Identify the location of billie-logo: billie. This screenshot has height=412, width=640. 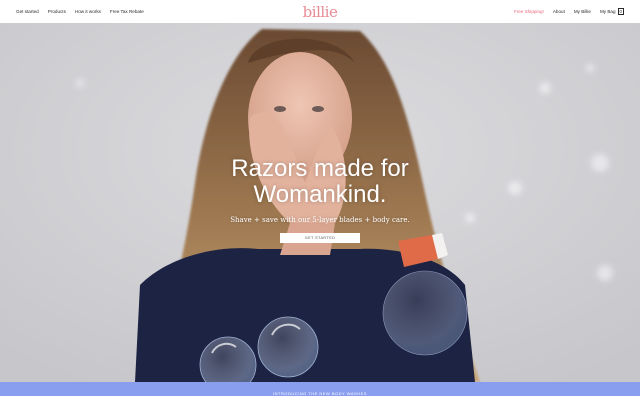
(320, 11).